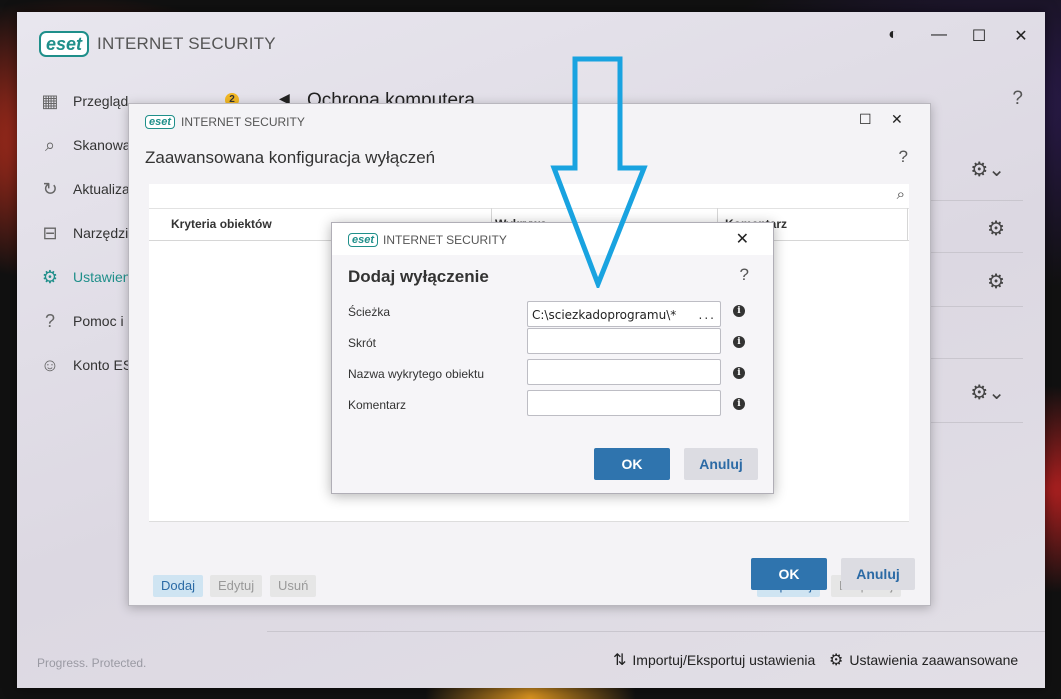 The image size is (1061, 699). What do you see at coordinates (620, 660) in the screenshot?
I see `swap-icon: ⇅` at bounding box center [620, 660].